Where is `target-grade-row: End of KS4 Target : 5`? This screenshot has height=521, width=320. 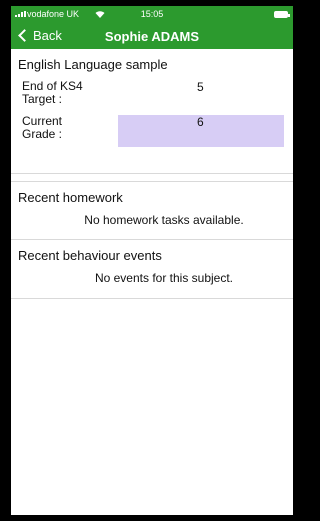
target-grade-row: End of KS4 Target : 5 is located at coordinates (152, 96).